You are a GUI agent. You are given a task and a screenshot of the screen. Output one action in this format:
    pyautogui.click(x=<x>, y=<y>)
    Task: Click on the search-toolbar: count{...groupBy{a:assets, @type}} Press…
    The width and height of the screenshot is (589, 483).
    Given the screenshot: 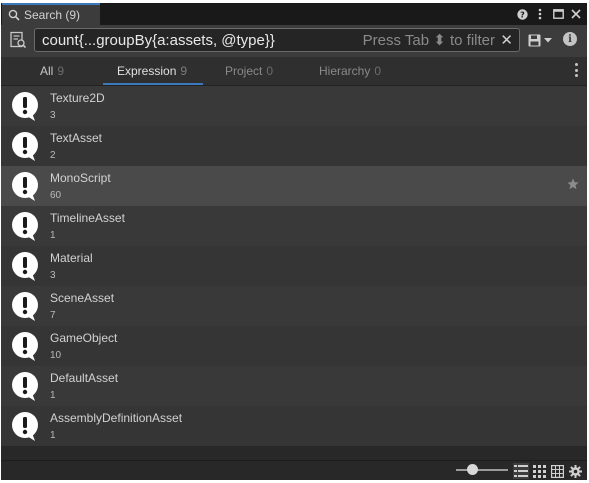 What is the action you would take?
    pyautogui.click(x=294, y=41)
    